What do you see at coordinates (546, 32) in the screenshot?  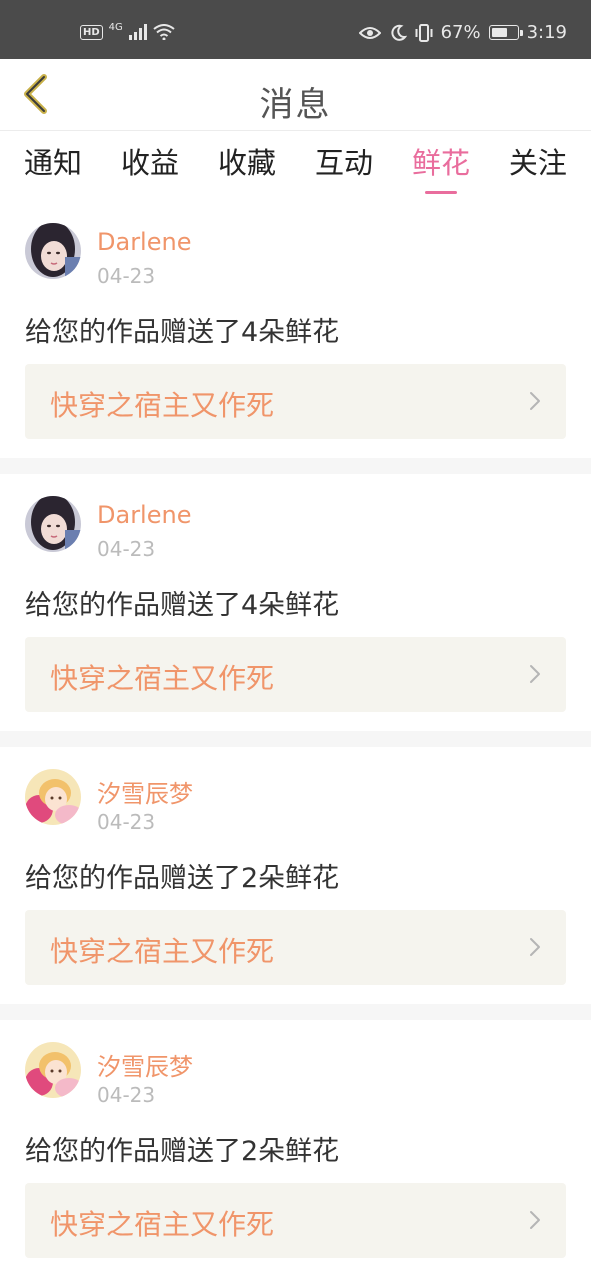 I see `clock: 3:19` at bounding box center [546, 32].